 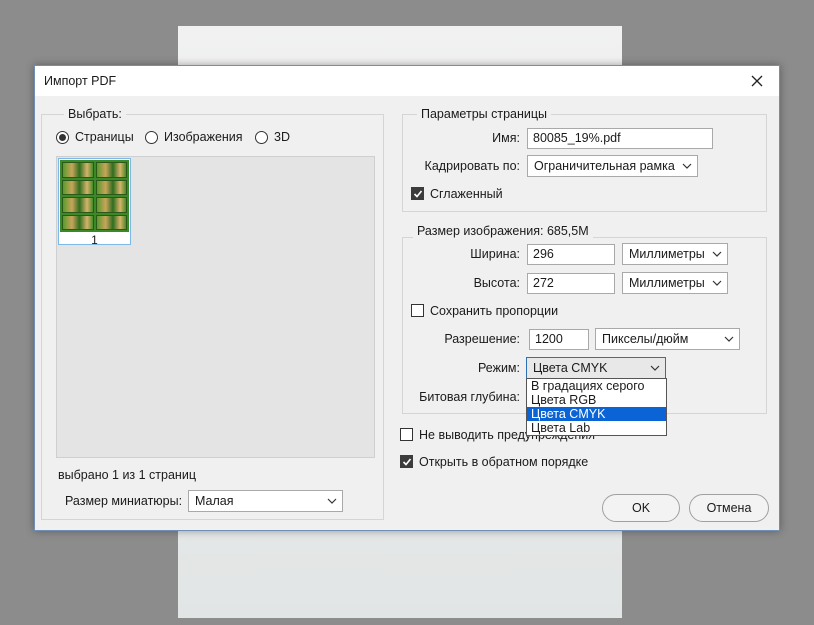 I want to click on mode-option-grayscale: В градациях серого, so click(x=596, y=386).